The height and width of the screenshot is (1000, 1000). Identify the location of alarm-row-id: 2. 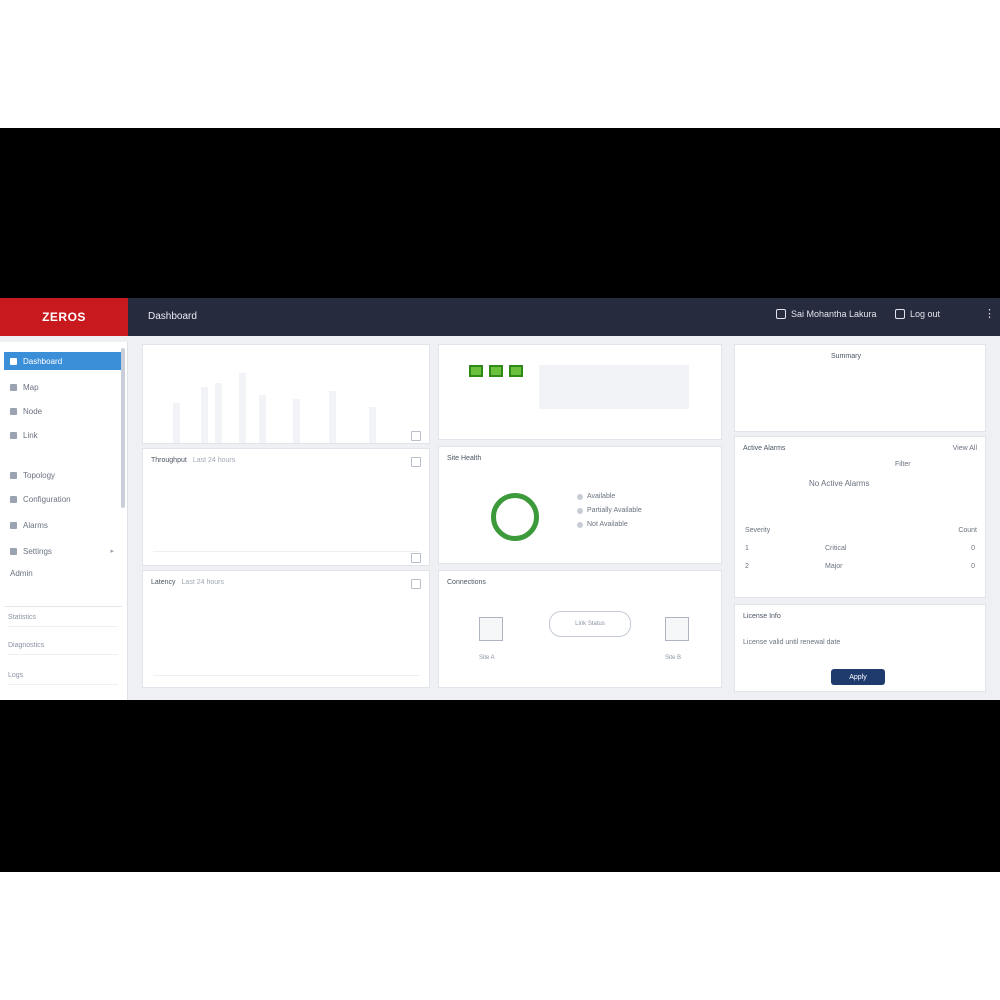
(747, 566).